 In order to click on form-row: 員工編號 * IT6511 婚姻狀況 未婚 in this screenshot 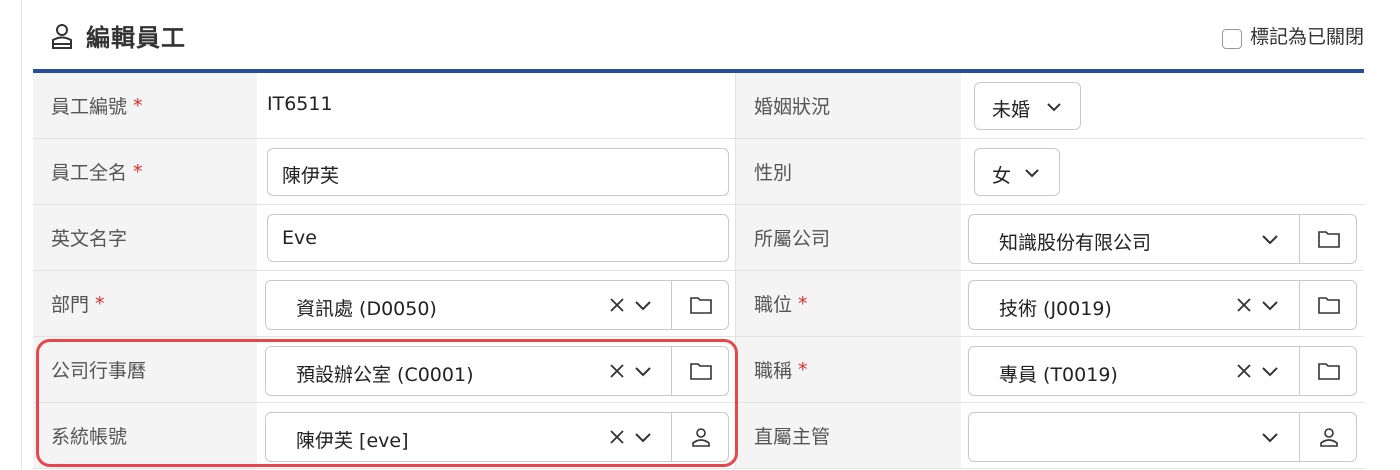, I will do `click(698, 106)`.